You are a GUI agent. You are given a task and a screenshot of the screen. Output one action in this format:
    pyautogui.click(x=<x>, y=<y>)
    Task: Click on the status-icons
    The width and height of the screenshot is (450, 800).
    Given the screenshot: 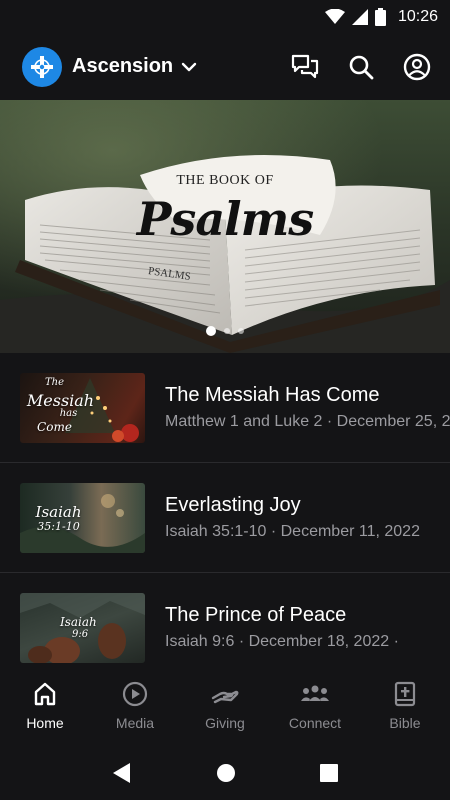 What is the action you would take?
    pyautogui.click(x=355, y=16)
    